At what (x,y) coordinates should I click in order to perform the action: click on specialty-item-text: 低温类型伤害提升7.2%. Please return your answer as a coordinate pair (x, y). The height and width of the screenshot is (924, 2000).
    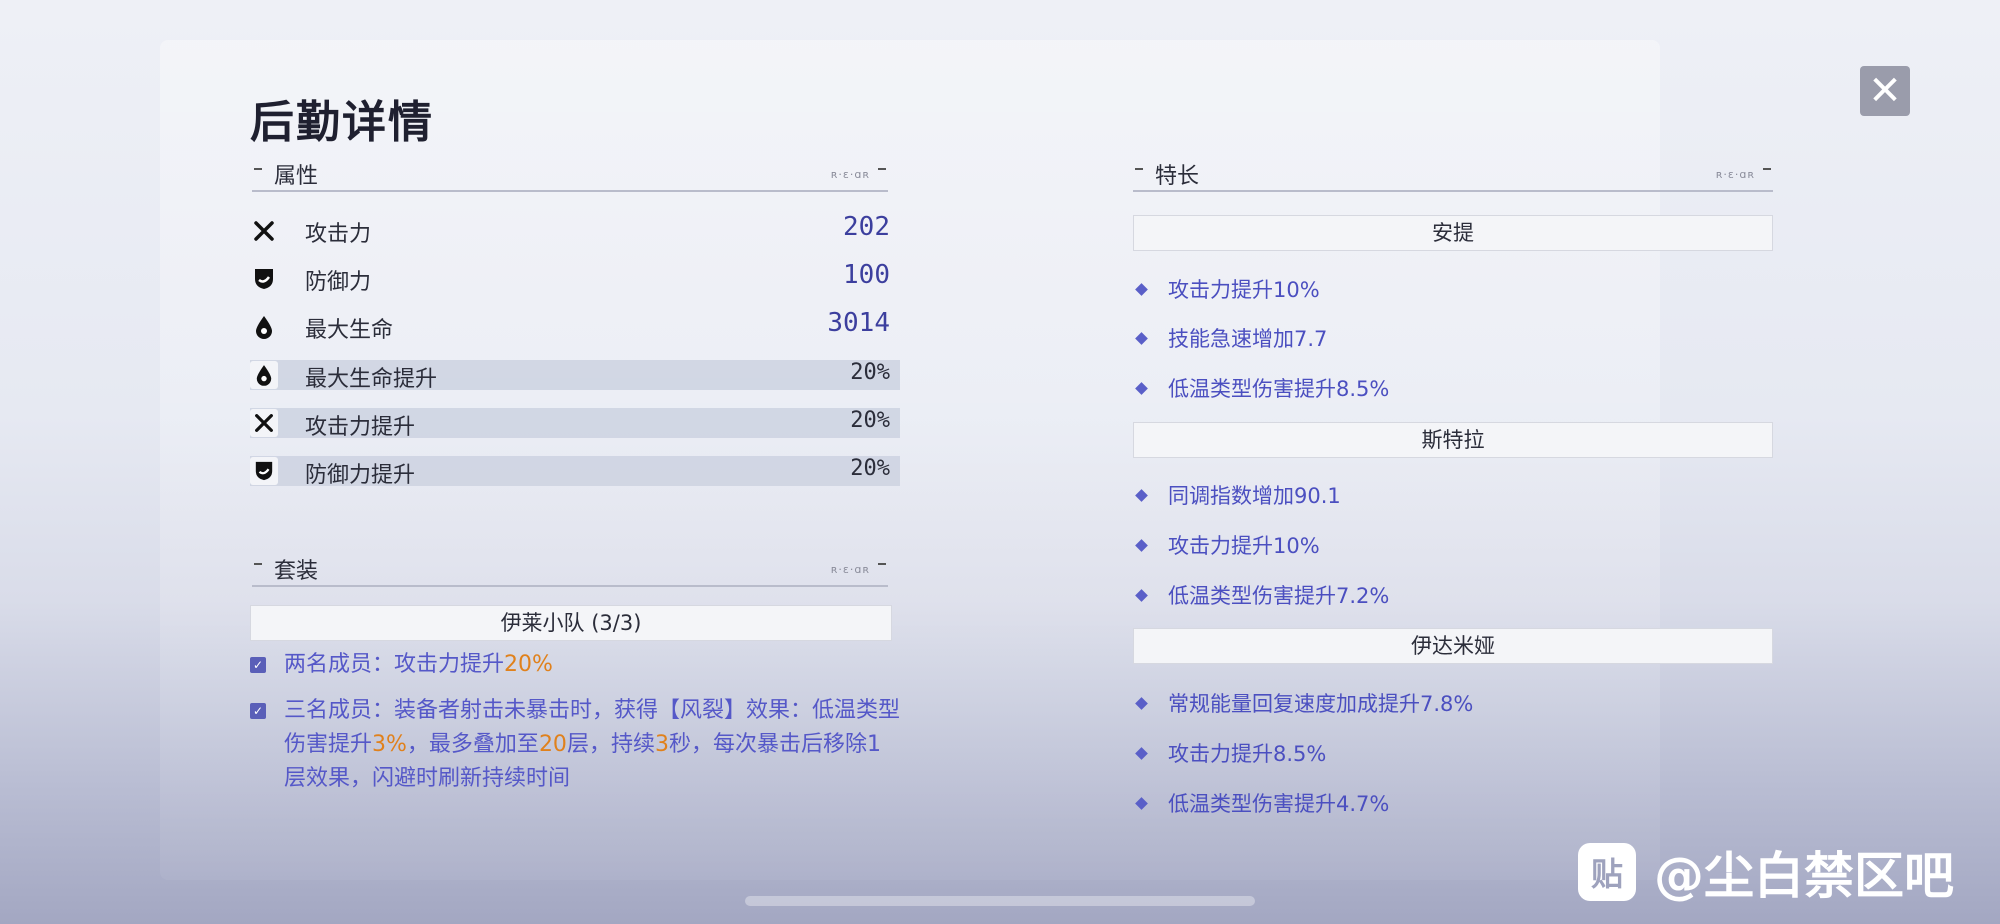
    Looking at the image, I should click on (1279, 596).